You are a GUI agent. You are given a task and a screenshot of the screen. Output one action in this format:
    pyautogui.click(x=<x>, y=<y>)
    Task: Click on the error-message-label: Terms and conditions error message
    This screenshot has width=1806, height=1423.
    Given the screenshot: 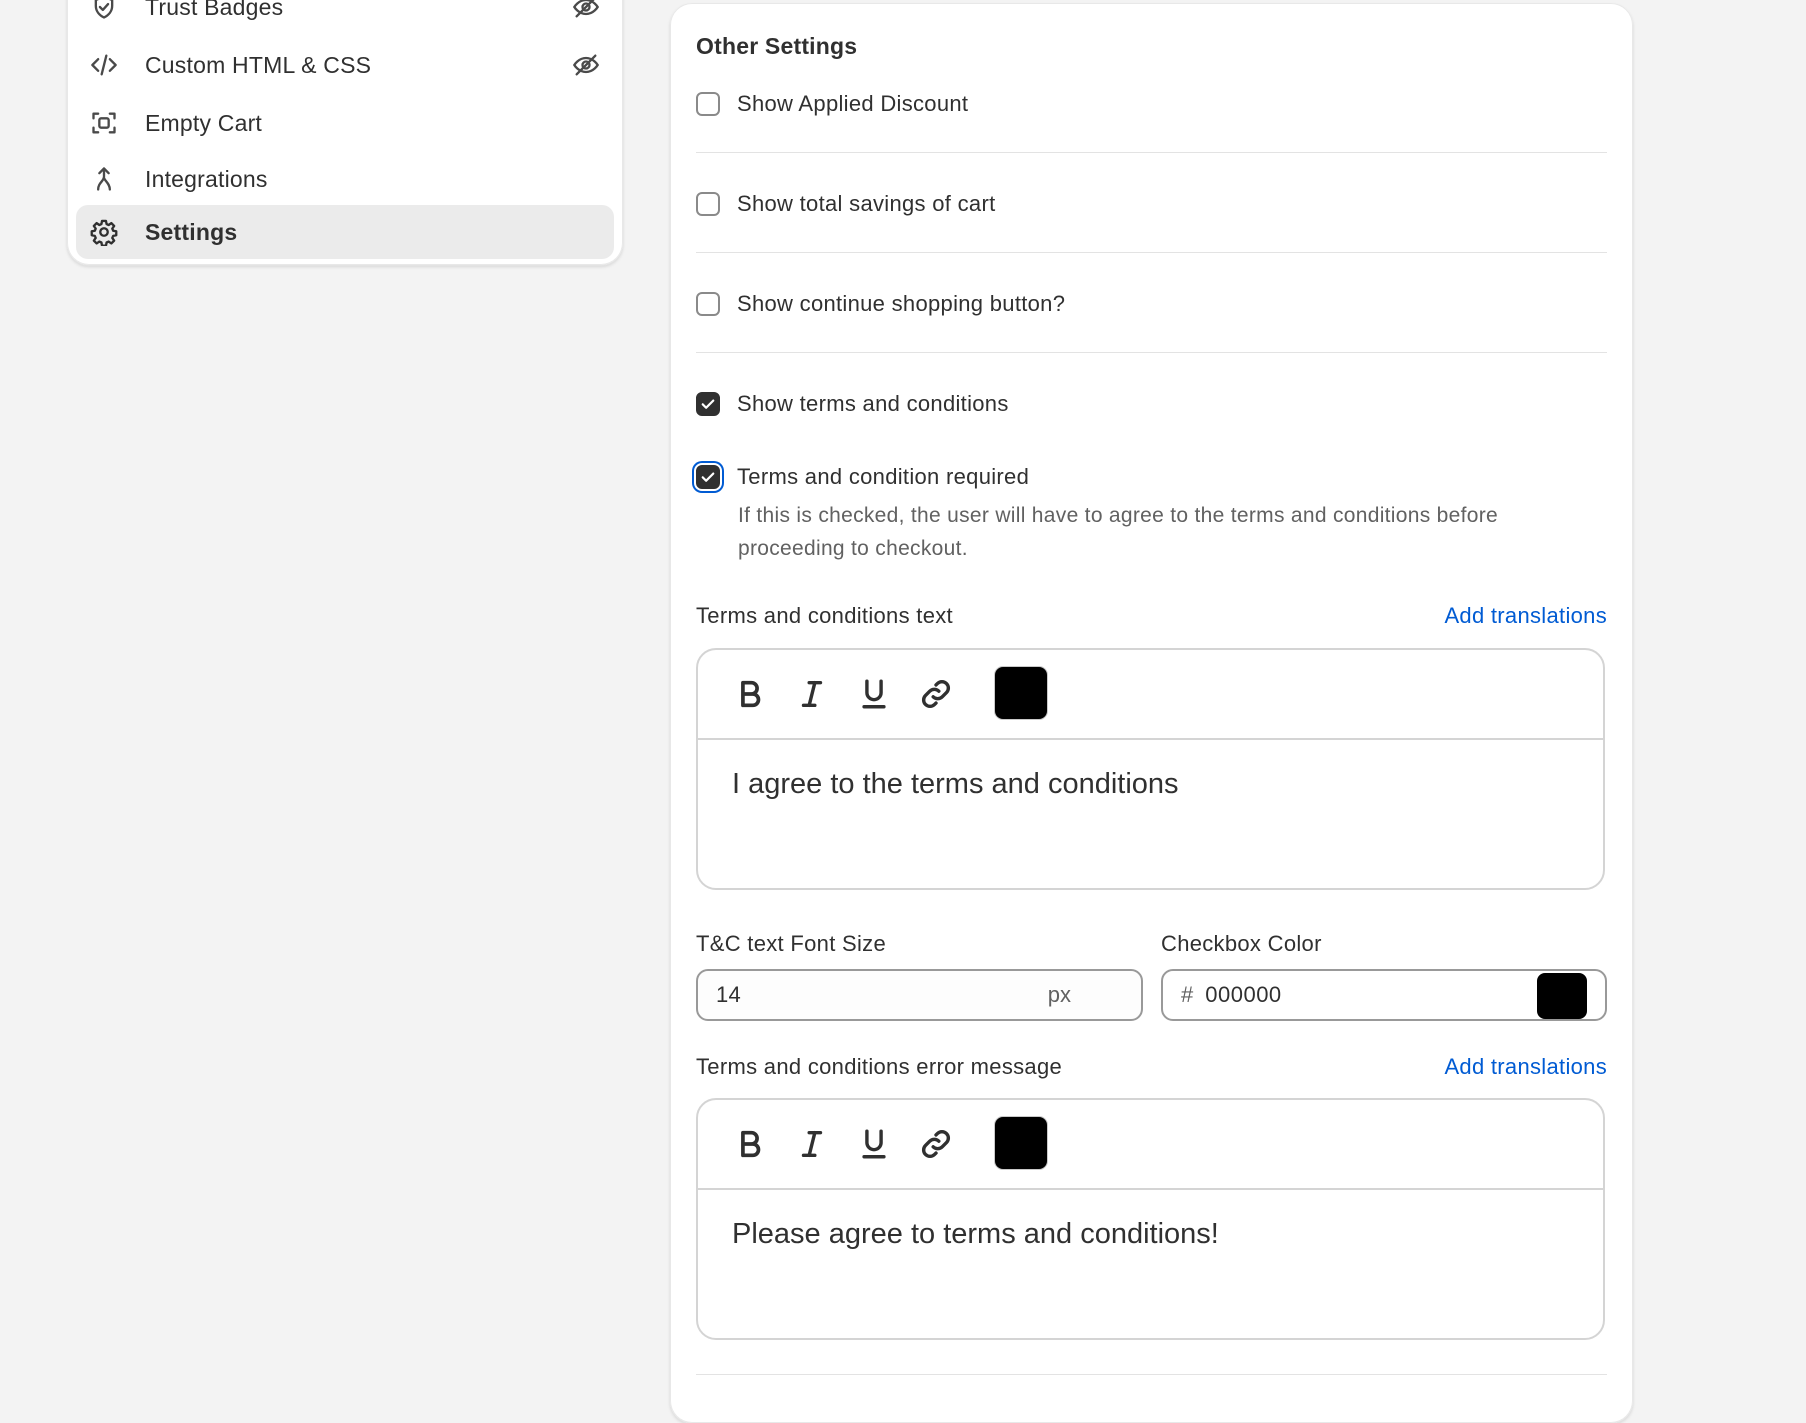 What is the action you would take?
    pyautogui.click(x=879, y=1066)
    